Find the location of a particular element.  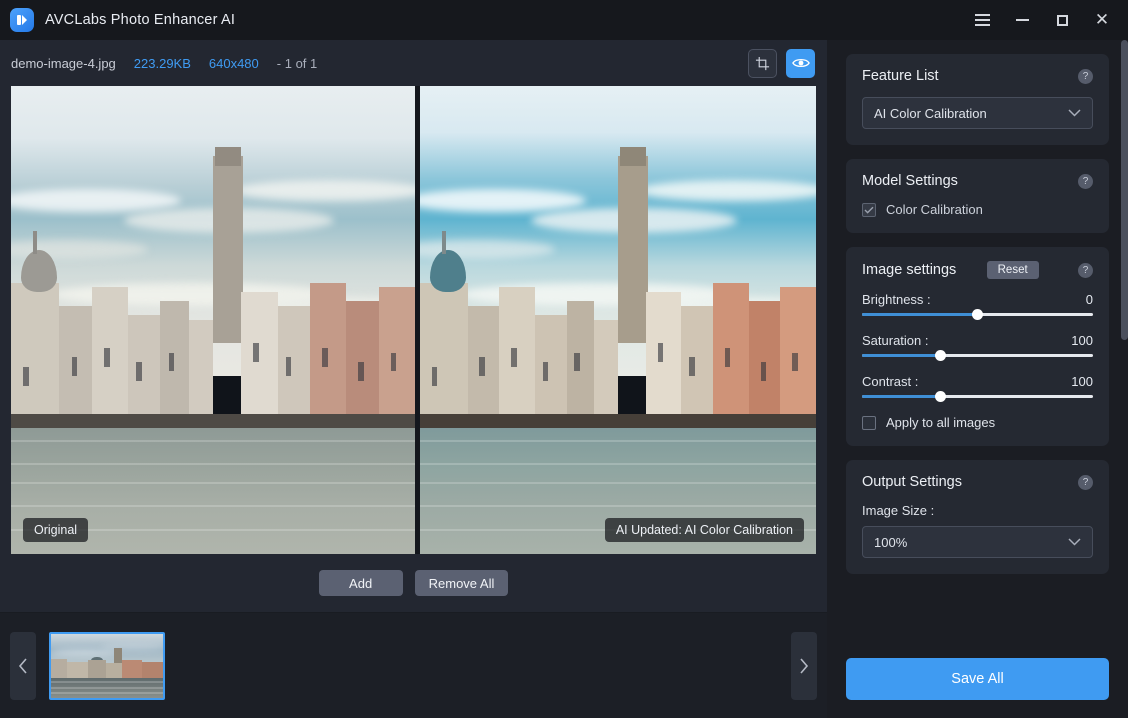

panel-scrollbar is located at coordinates (1124, 340).